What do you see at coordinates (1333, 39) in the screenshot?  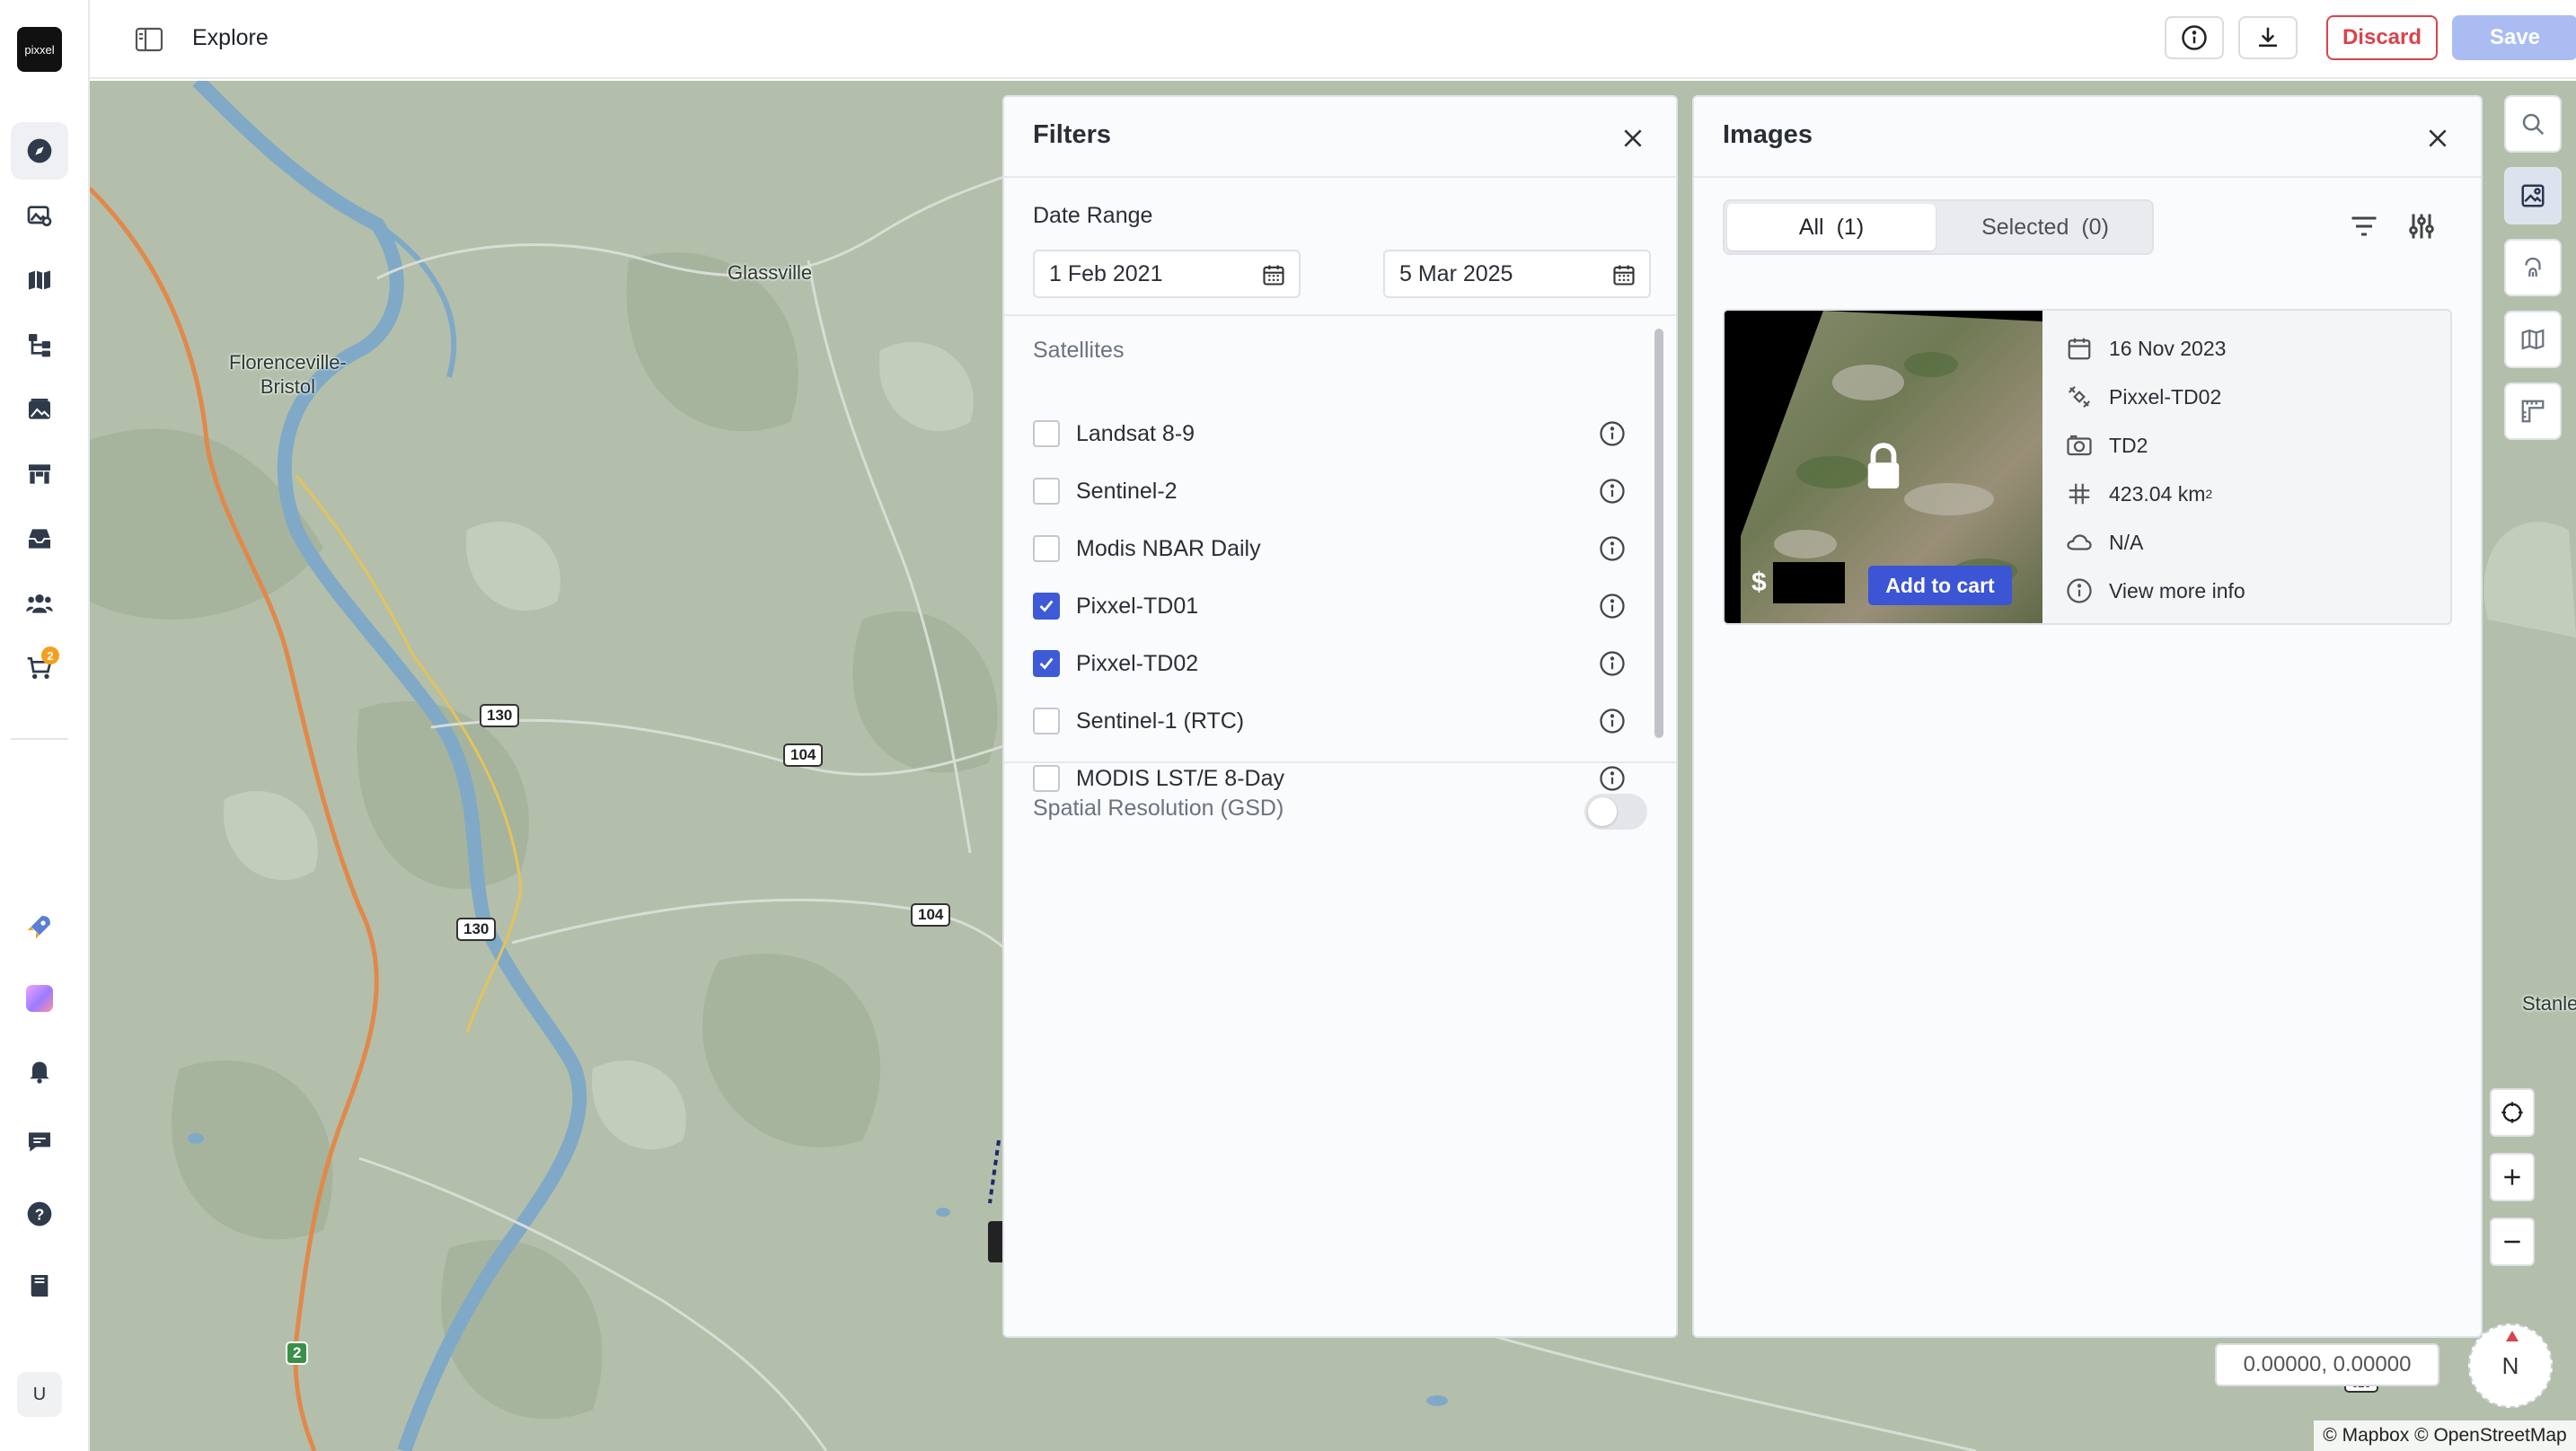 I see `top-bar: Explore Discard Save` at bounding box center [1333, 39].